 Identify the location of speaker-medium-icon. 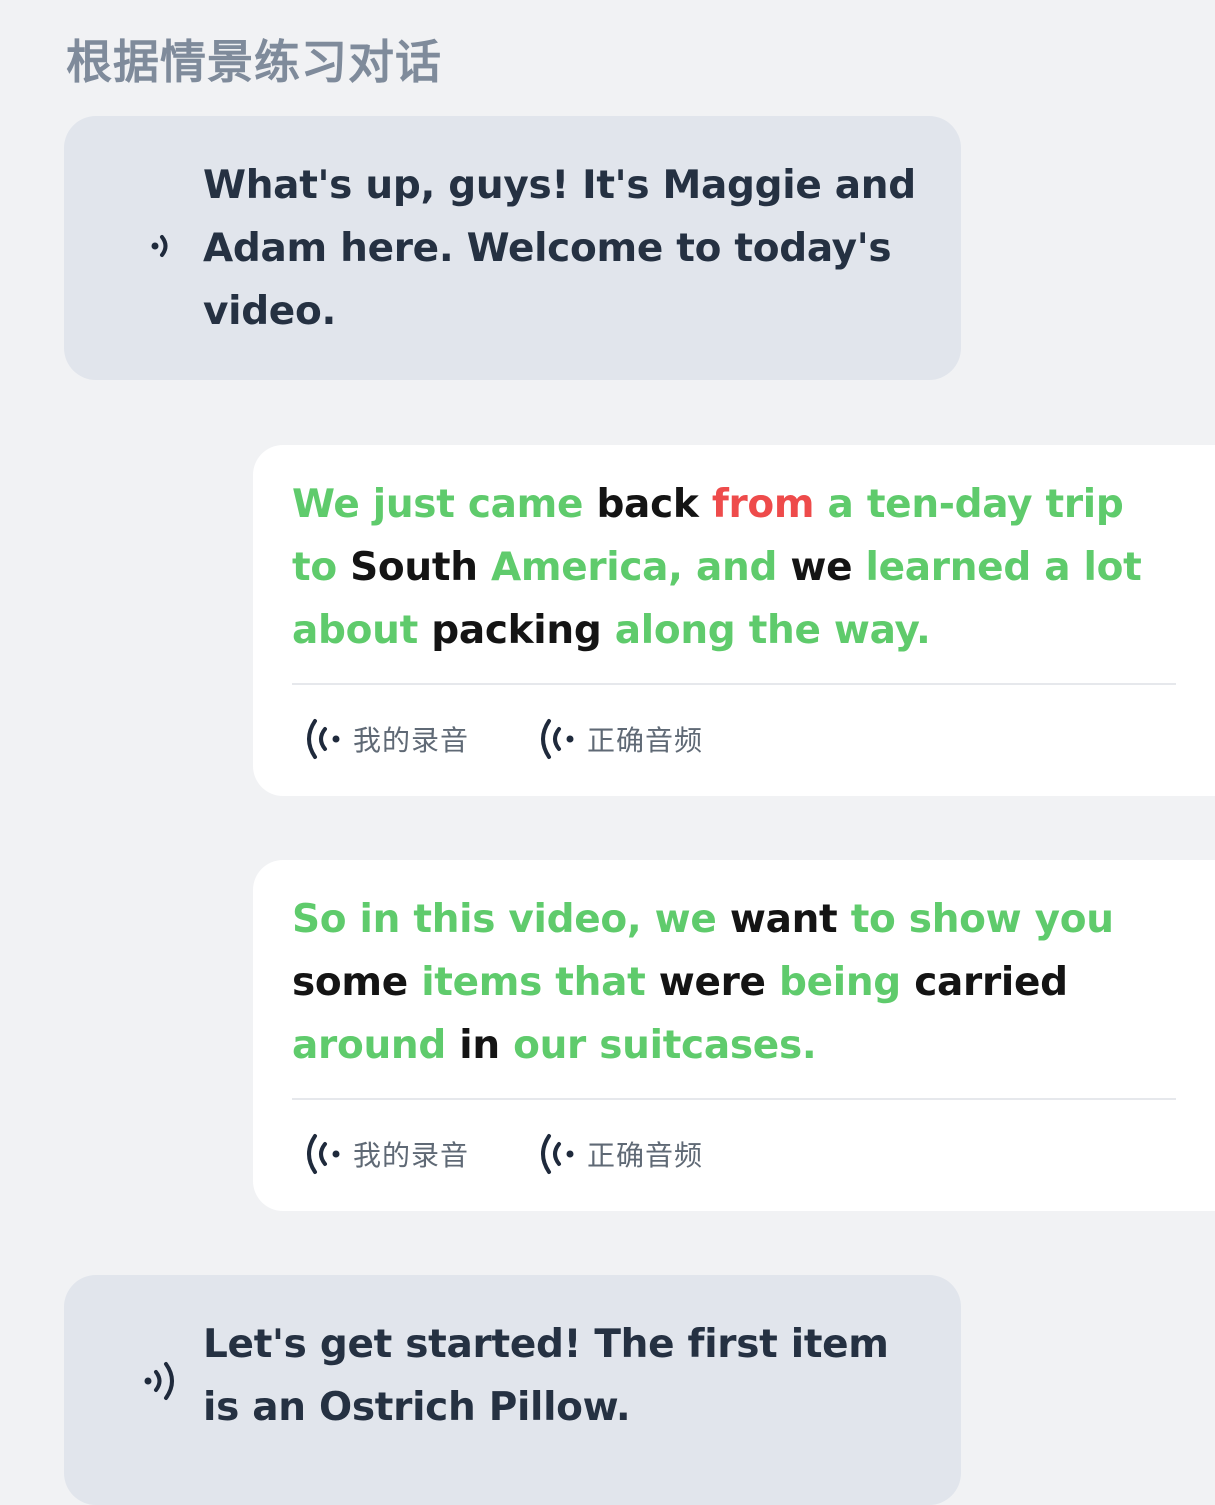
(159, 1381).